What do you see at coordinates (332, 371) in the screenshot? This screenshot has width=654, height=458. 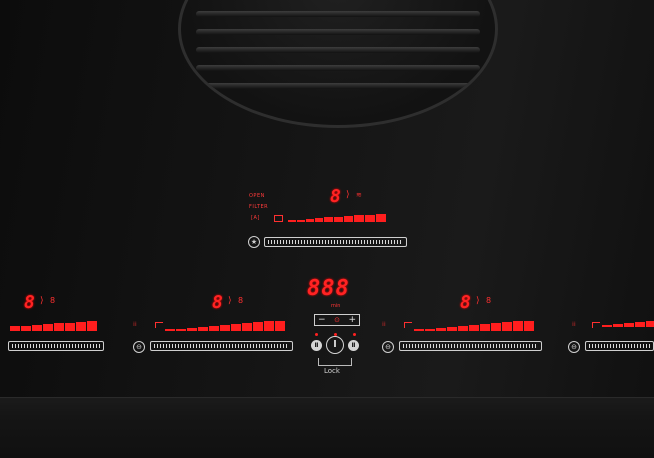 I see `lock-label: Lock` at bounding box center [332, 371].